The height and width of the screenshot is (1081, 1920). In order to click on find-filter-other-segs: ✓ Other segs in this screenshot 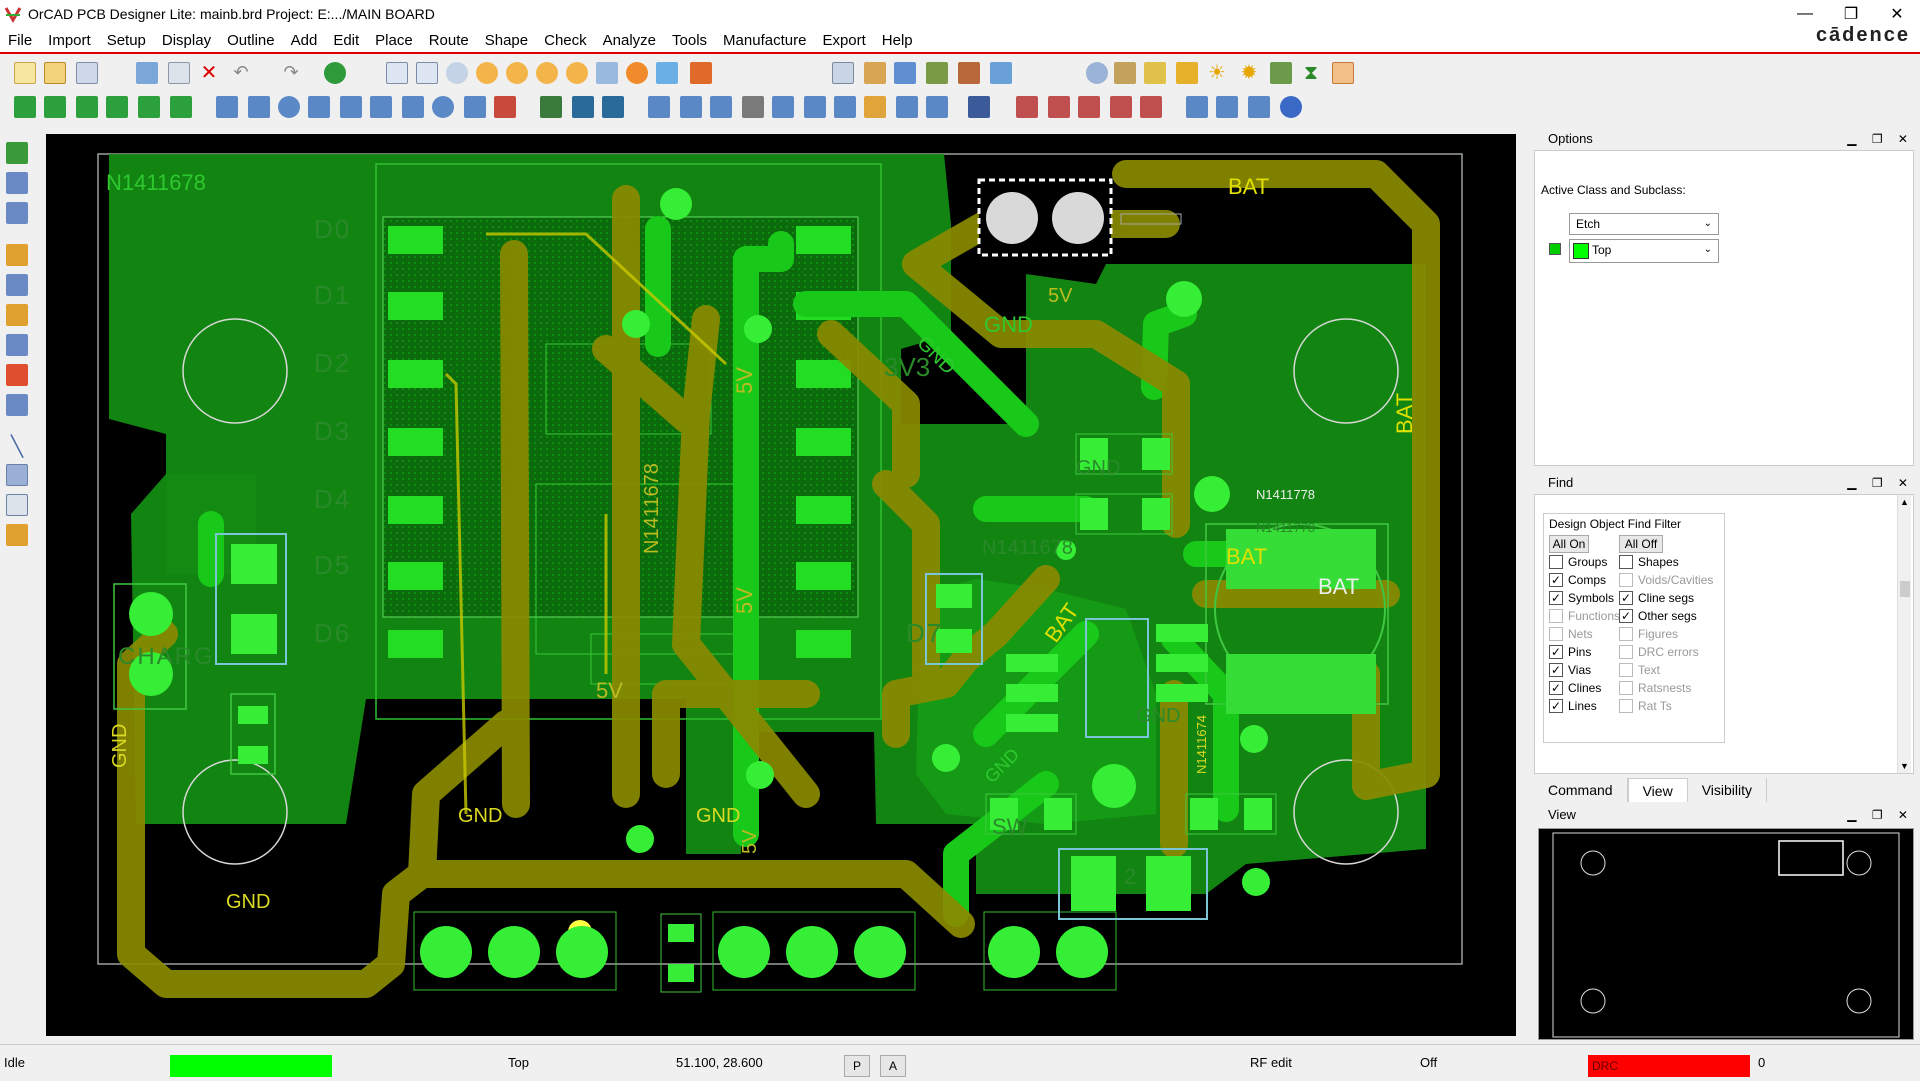, I will do `click(1658, 616)`.